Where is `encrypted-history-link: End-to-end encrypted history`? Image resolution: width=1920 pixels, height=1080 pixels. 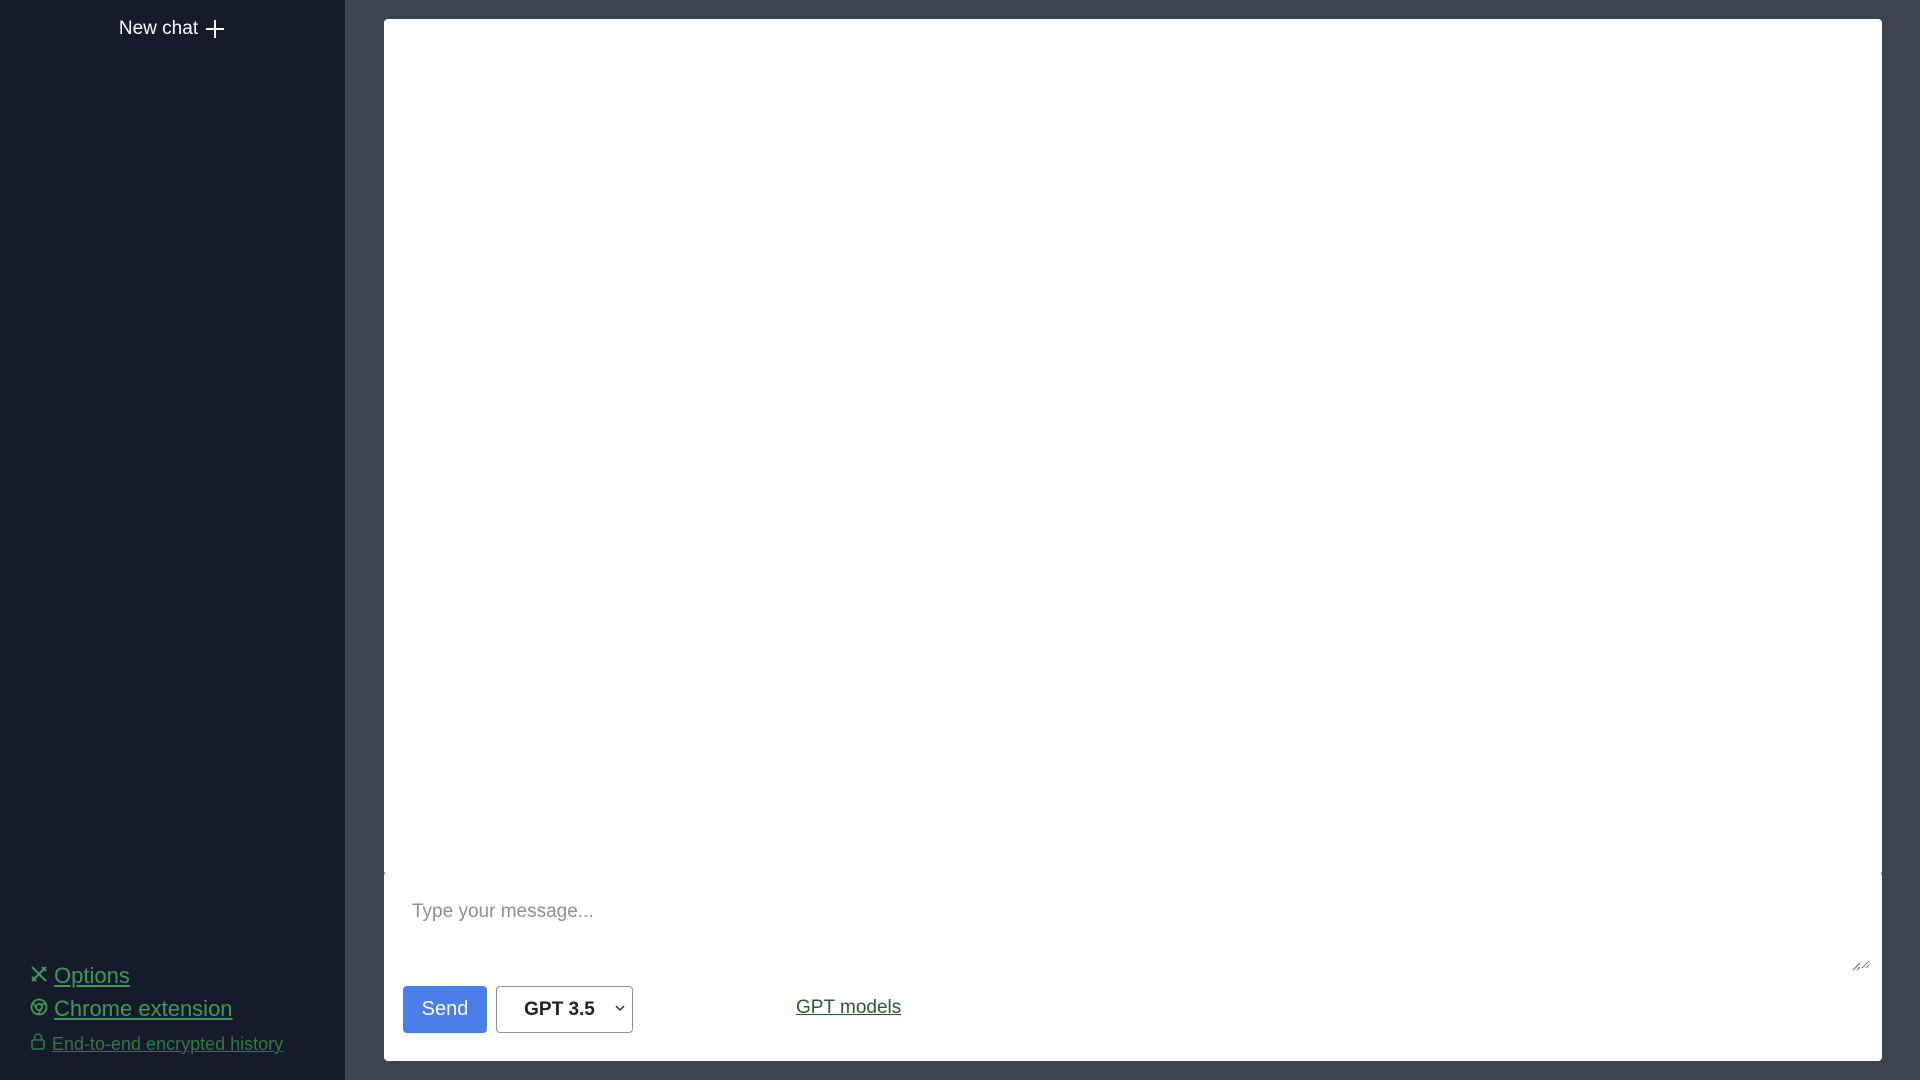
encrypted-history-link: End-to-end encrypted history is located at coordinates (156, 1044).